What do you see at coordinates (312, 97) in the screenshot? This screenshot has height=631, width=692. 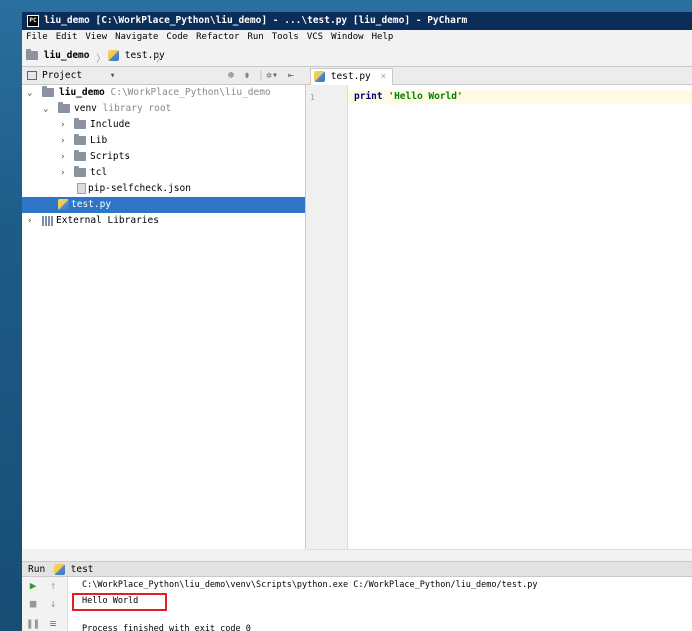 I see `line-number: 1` at bounding box center [312, 97].